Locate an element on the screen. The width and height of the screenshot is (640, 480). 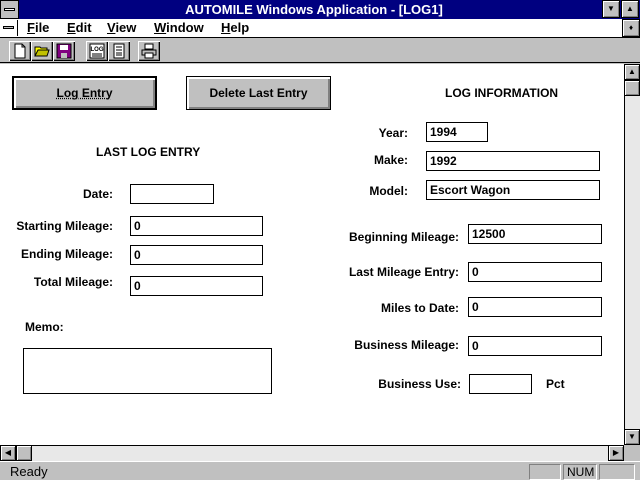
beginning-mileage-field: 12500 is located at coordinates (535, 234).